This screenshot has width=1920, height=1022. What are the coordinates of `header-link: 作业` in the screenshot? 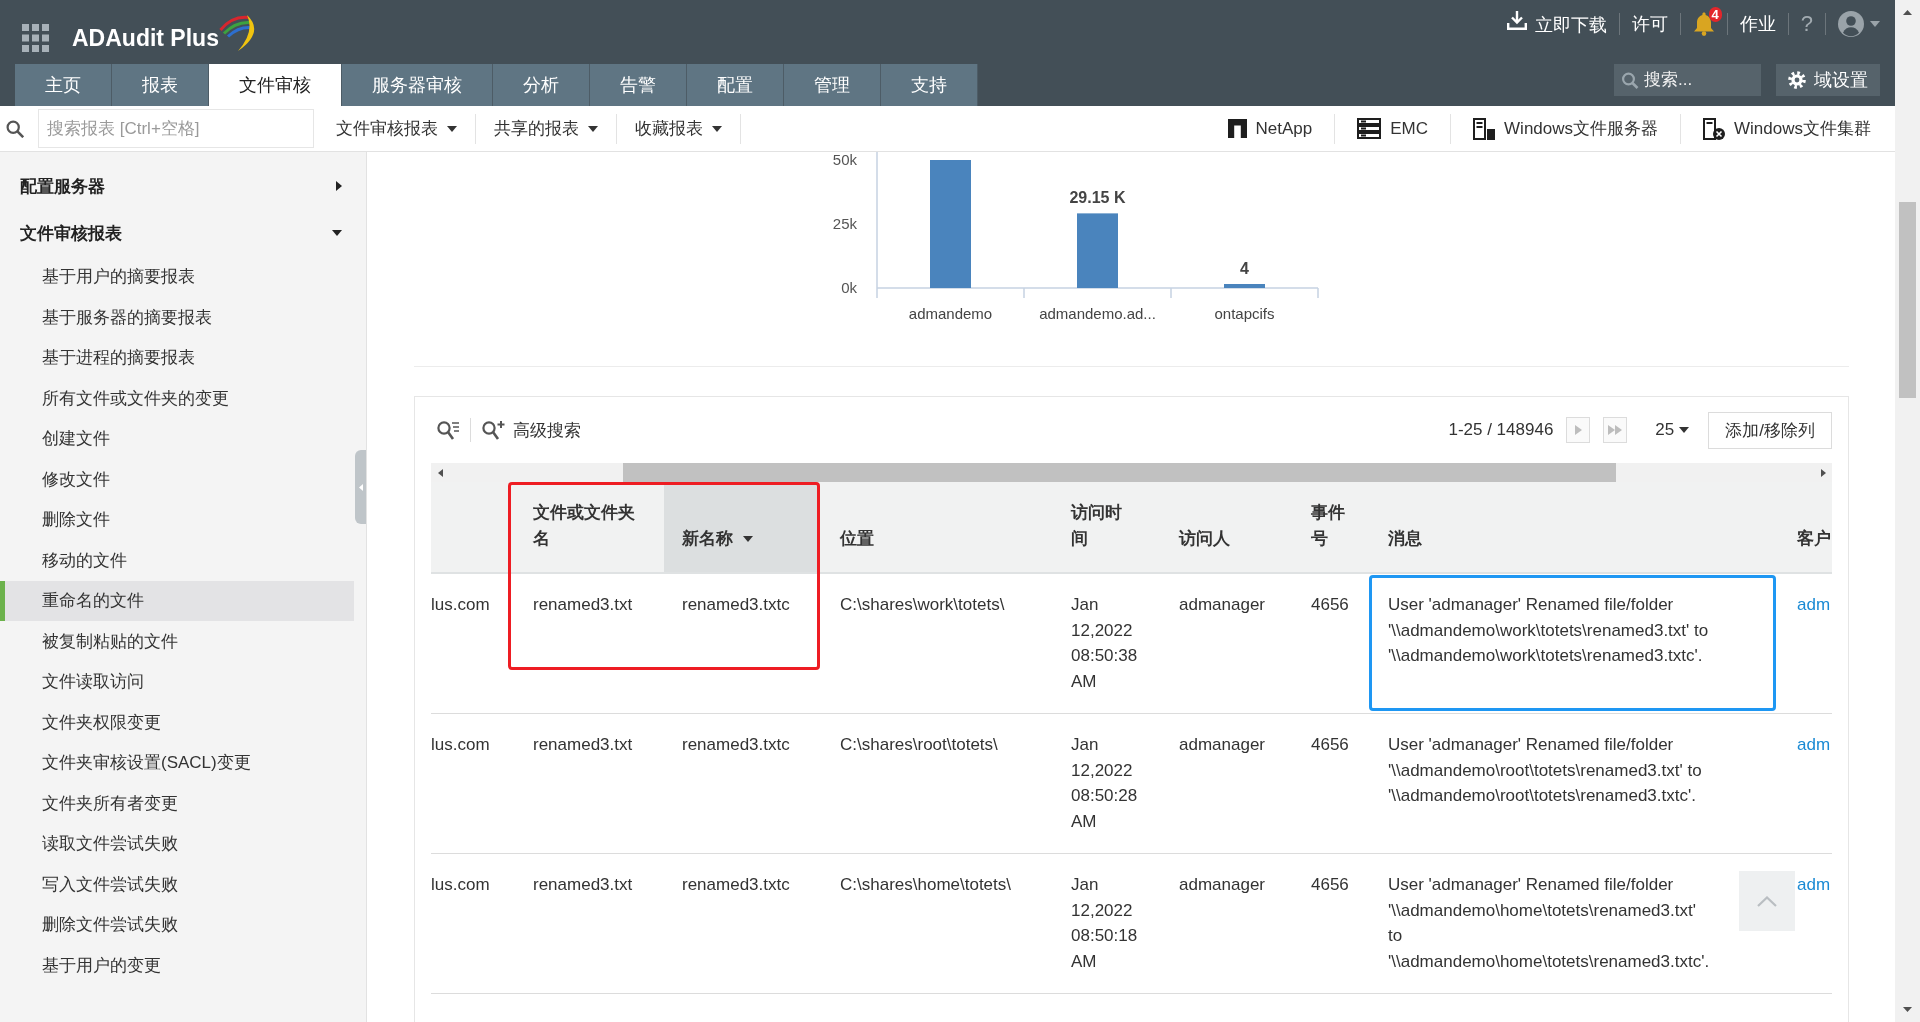 It's located at (1757, 24).